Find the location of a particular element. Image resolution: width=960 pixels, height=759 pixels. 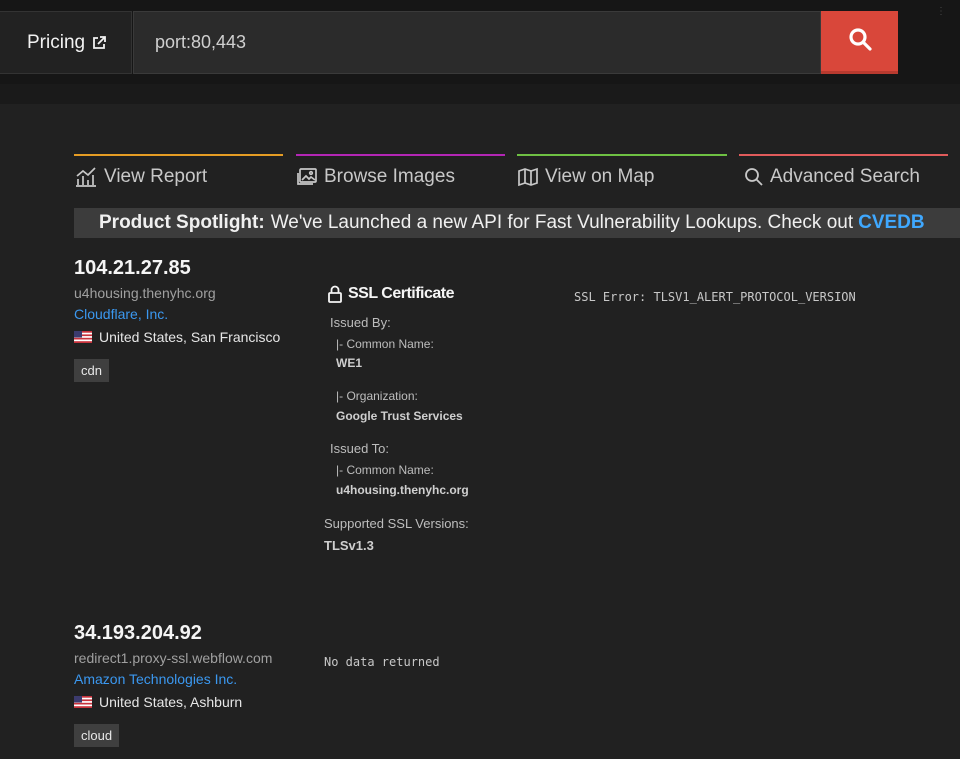

issuer-org-value: Google Trust Services is located at coordinates (399, 416).